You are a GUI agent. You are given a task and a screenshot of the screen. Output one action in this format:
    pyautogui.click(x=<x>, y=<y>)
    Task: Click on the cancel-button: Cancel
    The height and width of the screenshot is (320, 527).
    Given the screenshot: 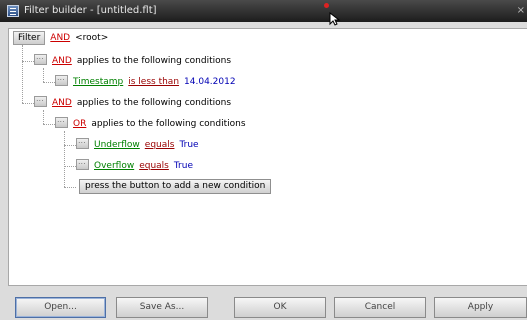 What is the action you would take?
    pyautogui.click(x=380, y=307)
    